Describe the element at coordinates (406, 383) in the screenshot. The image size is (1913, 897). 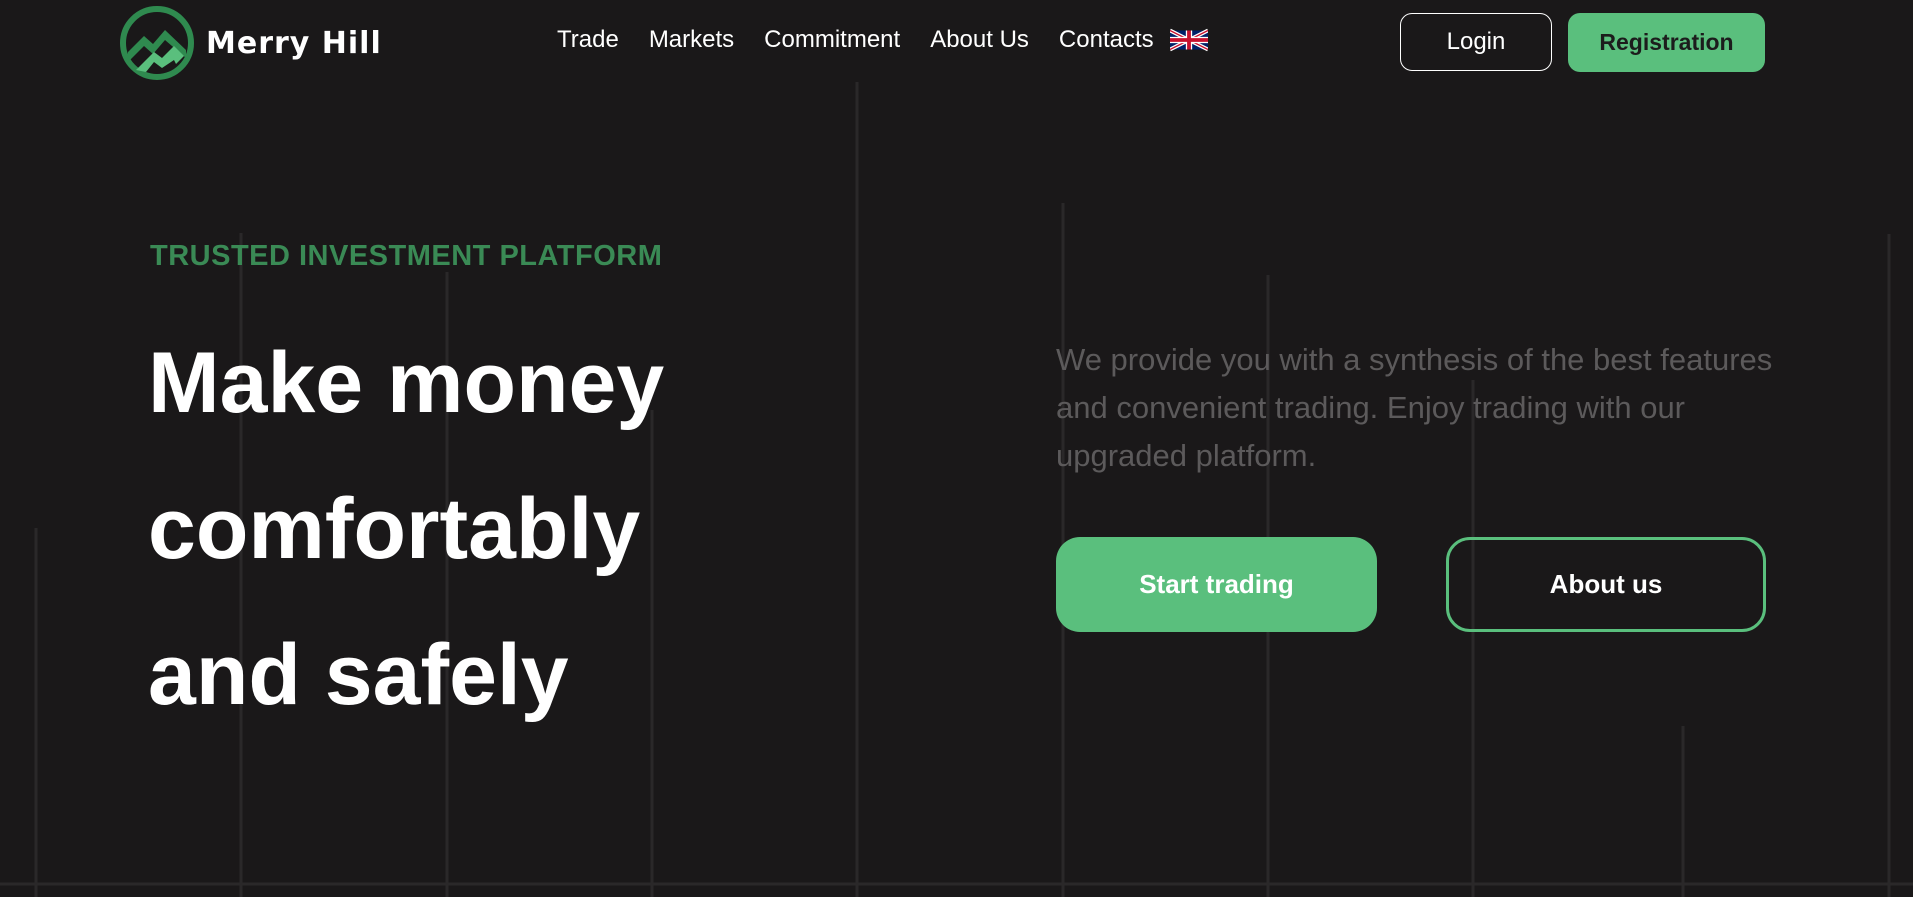
I see `headline-line: Make money` at that location.